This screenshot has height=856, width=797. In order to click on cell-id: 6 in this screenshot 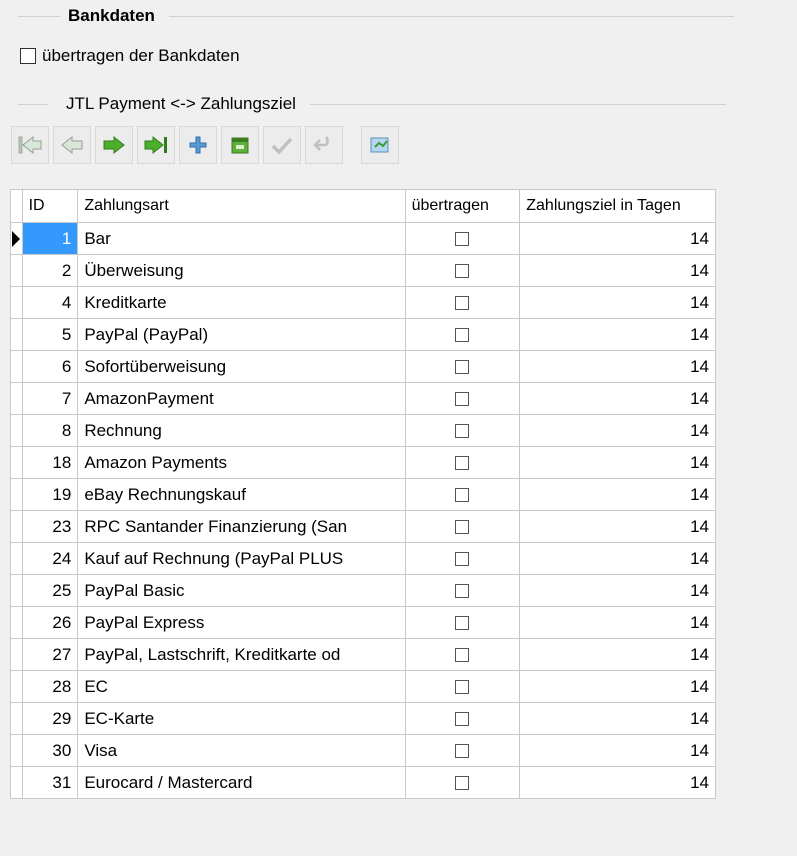, I will do `click(50, 366)`.